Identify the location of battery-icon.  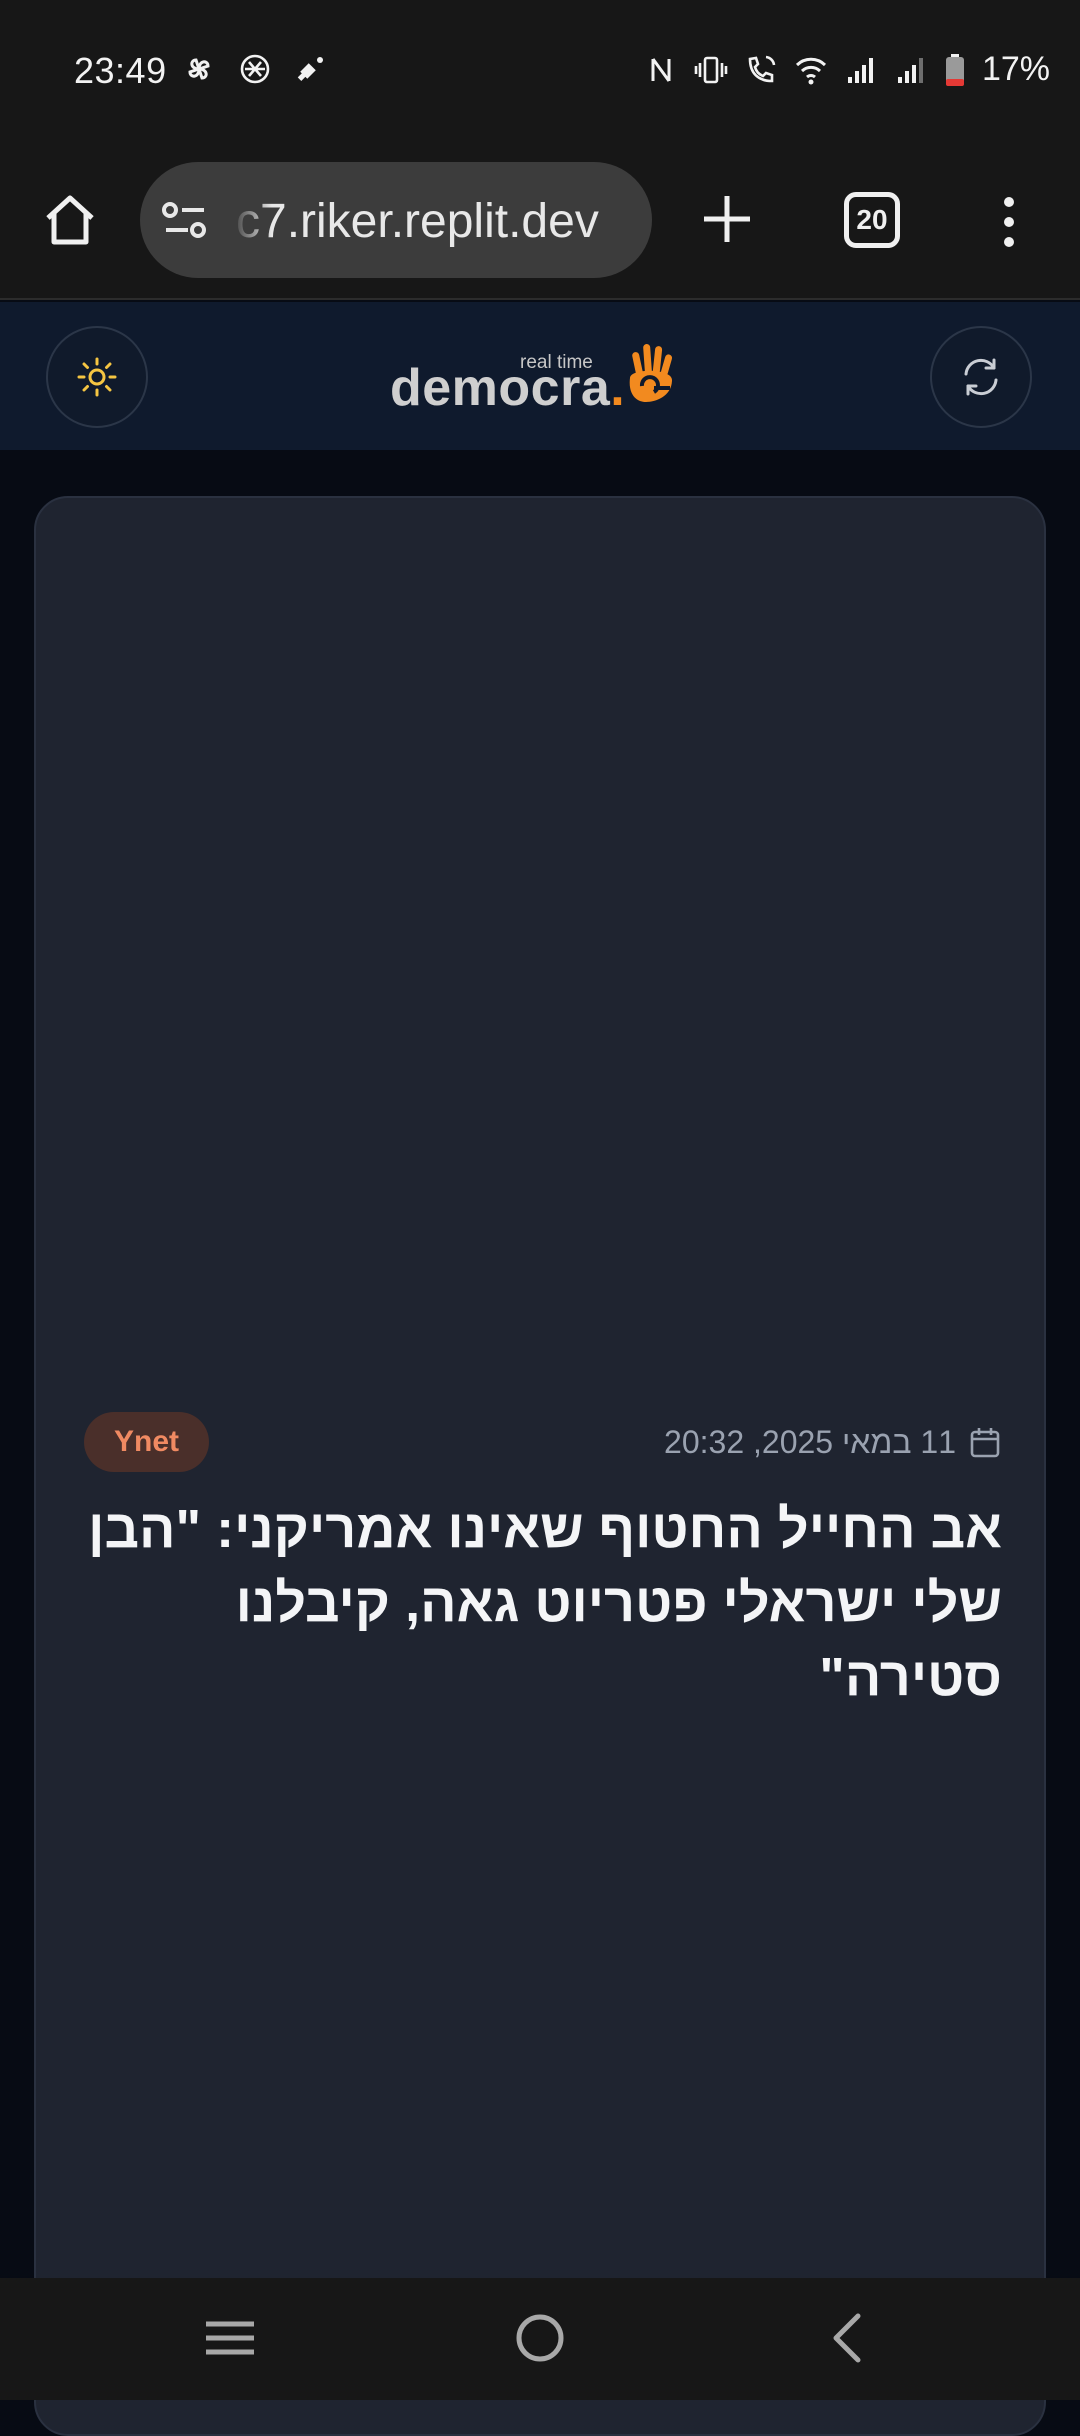
(954, 69).